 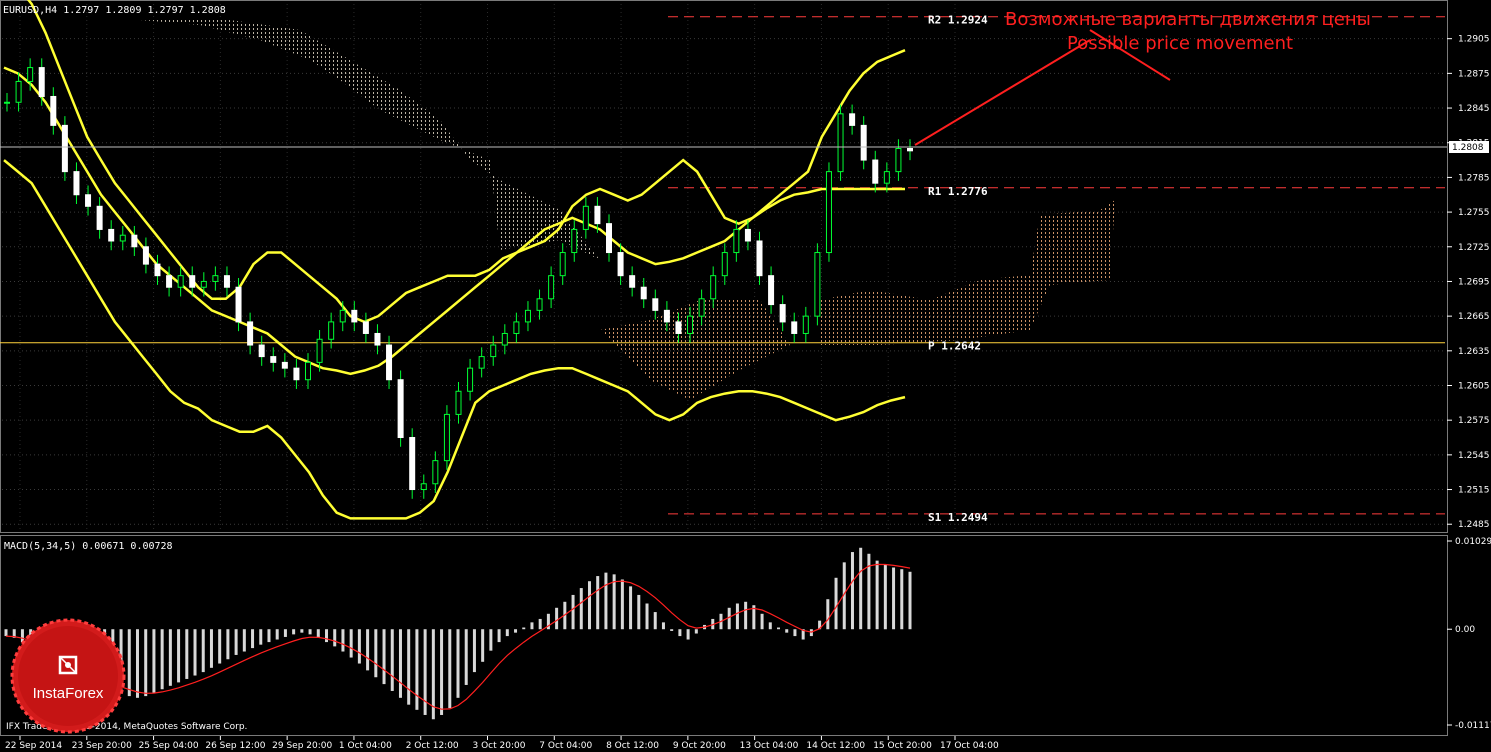 I want to click on macd-tick-label: -0.01117, so click(x=1473, y=726).